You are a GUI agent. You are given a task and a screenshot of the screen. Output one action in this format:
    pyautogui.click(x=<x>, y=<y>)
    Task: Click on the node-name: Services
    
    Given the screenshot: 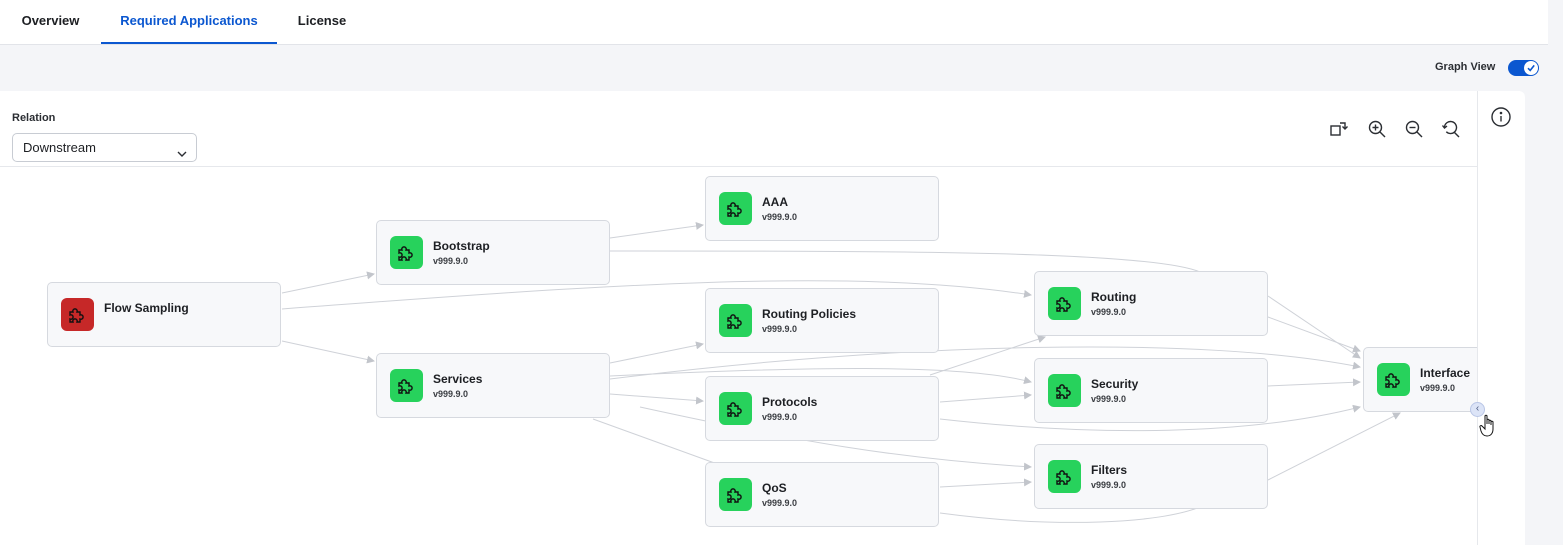 What is the action you would take?
    pyautogui.click(x=458, y=379)
    